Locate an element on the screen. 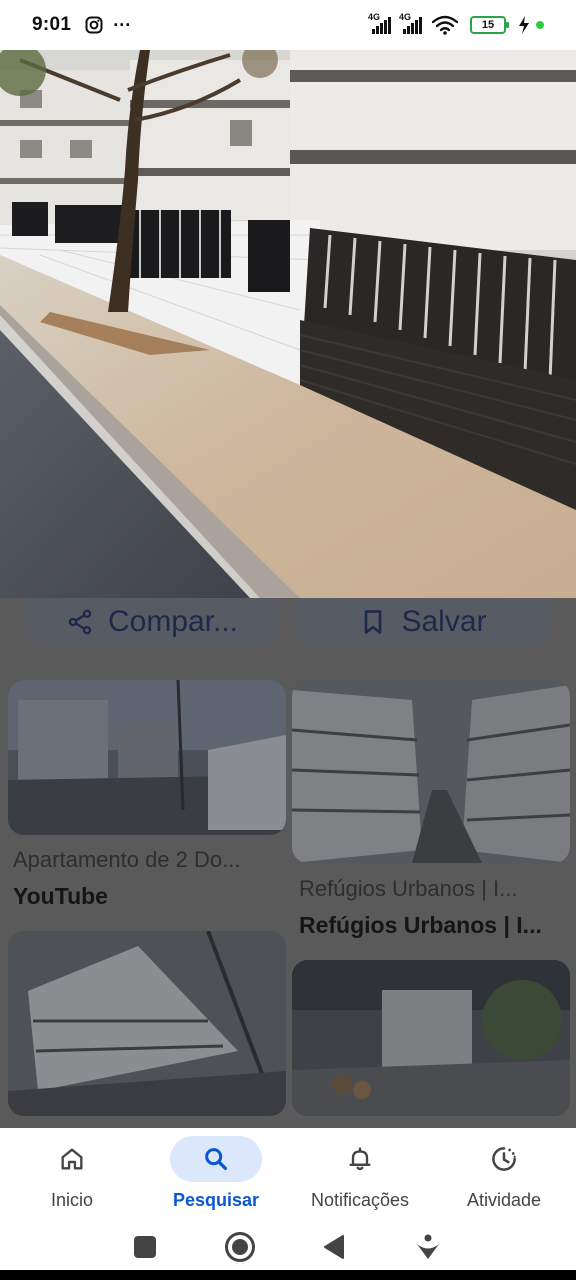  nav-item-pesquisar: Pesquisar is located at coordinates (216, 1176).